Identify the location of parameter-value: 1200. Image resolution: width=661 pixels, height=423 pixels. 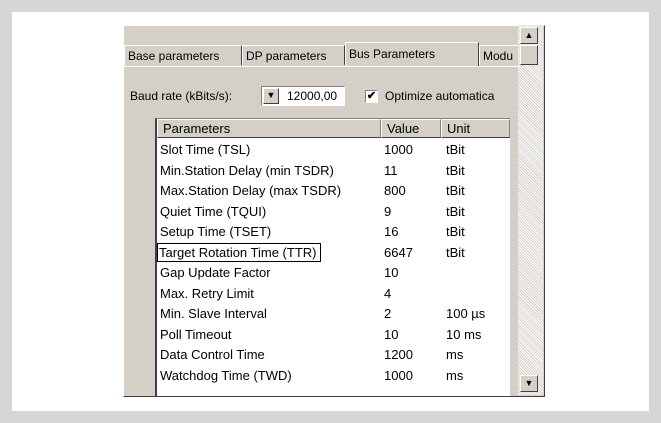
(398, 354).